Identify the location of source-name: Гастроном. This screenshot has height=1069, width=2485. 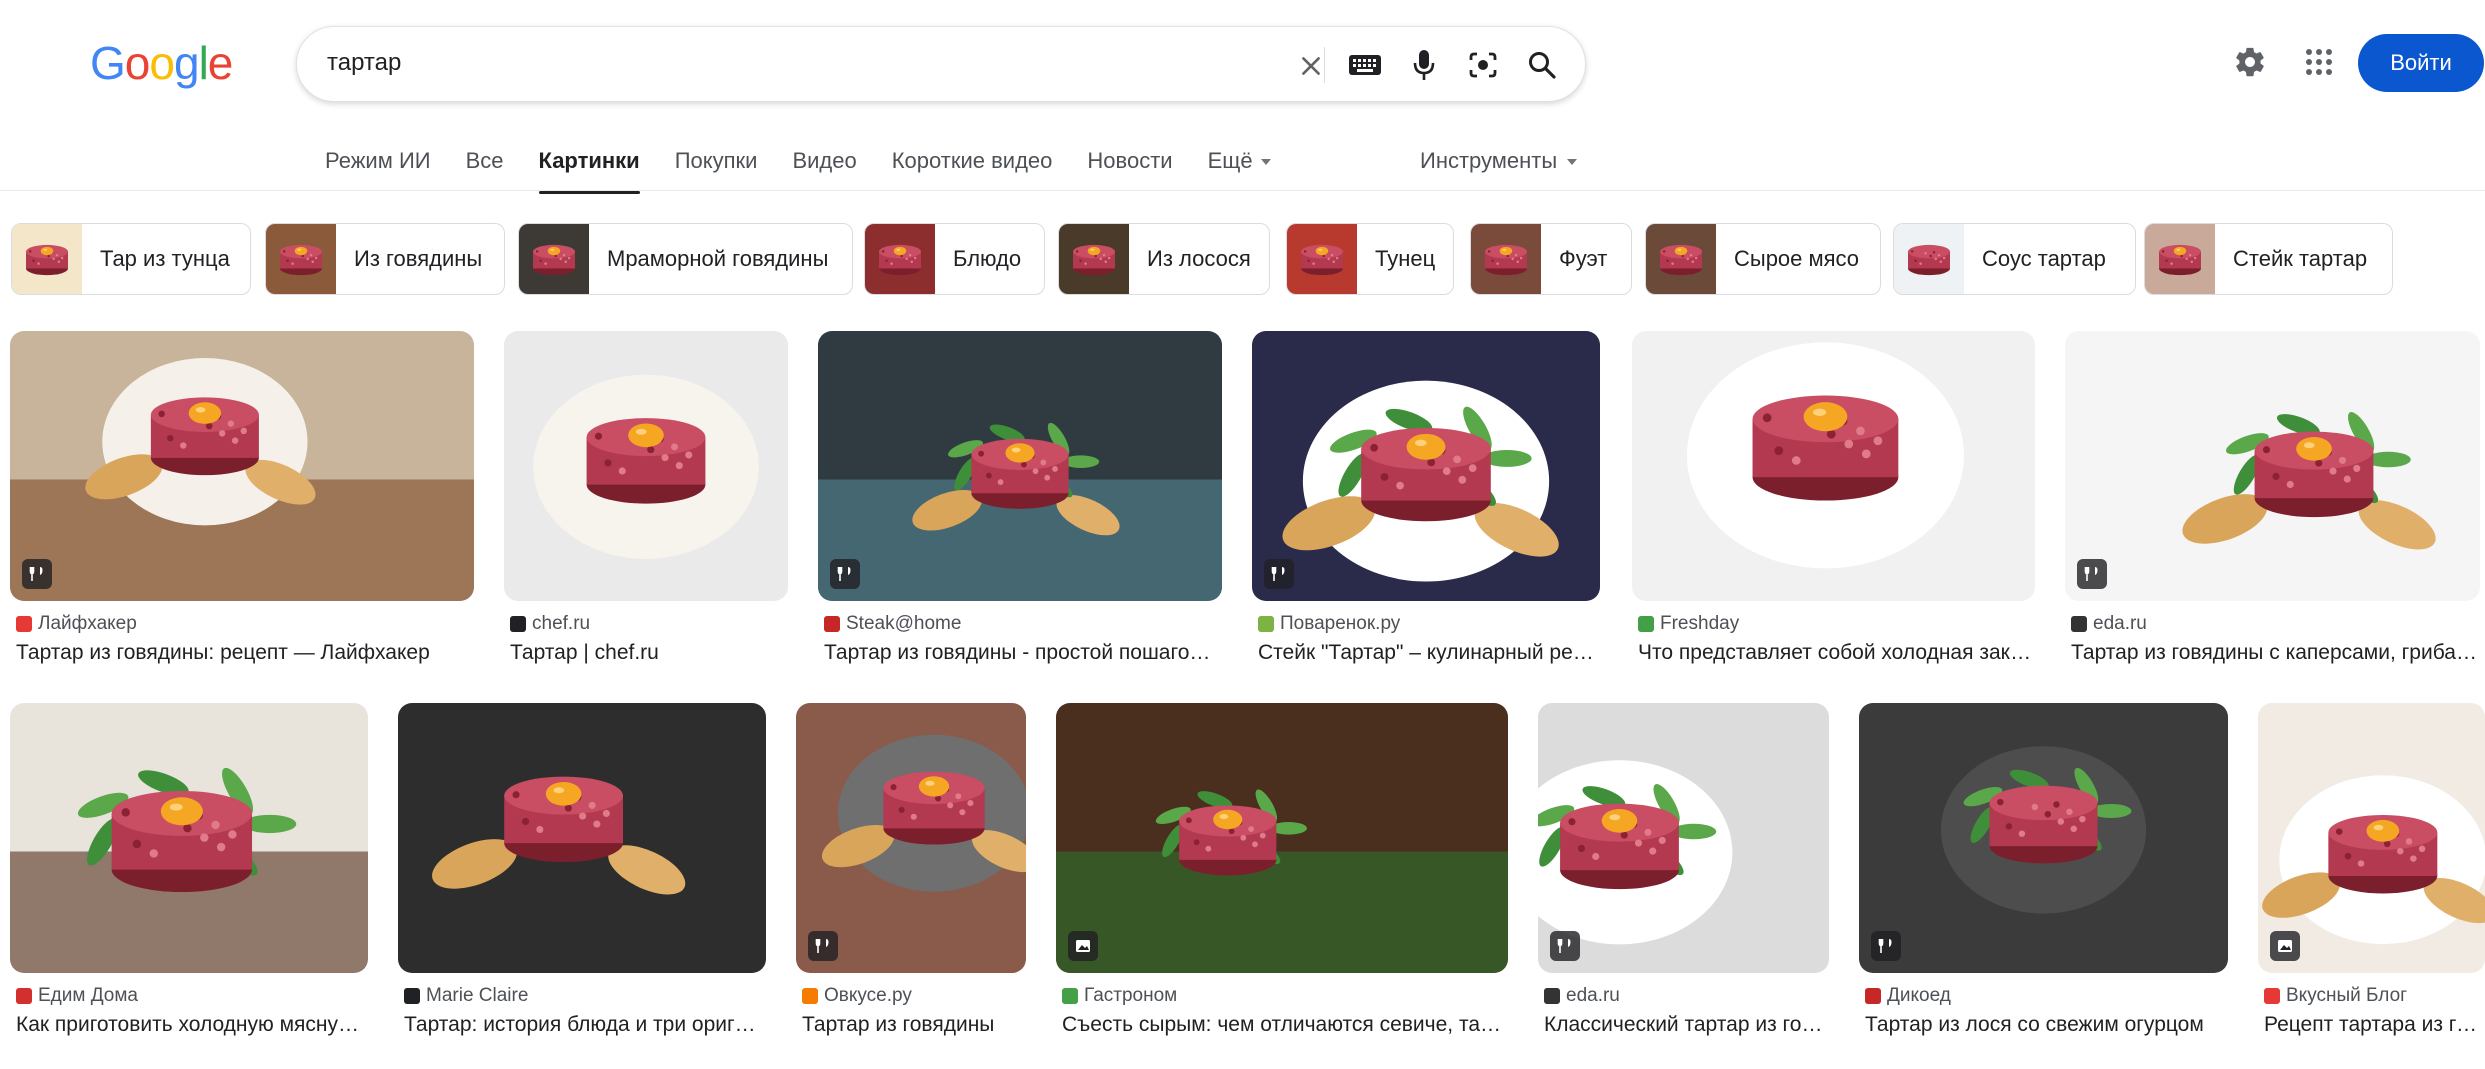
(1131, 995).